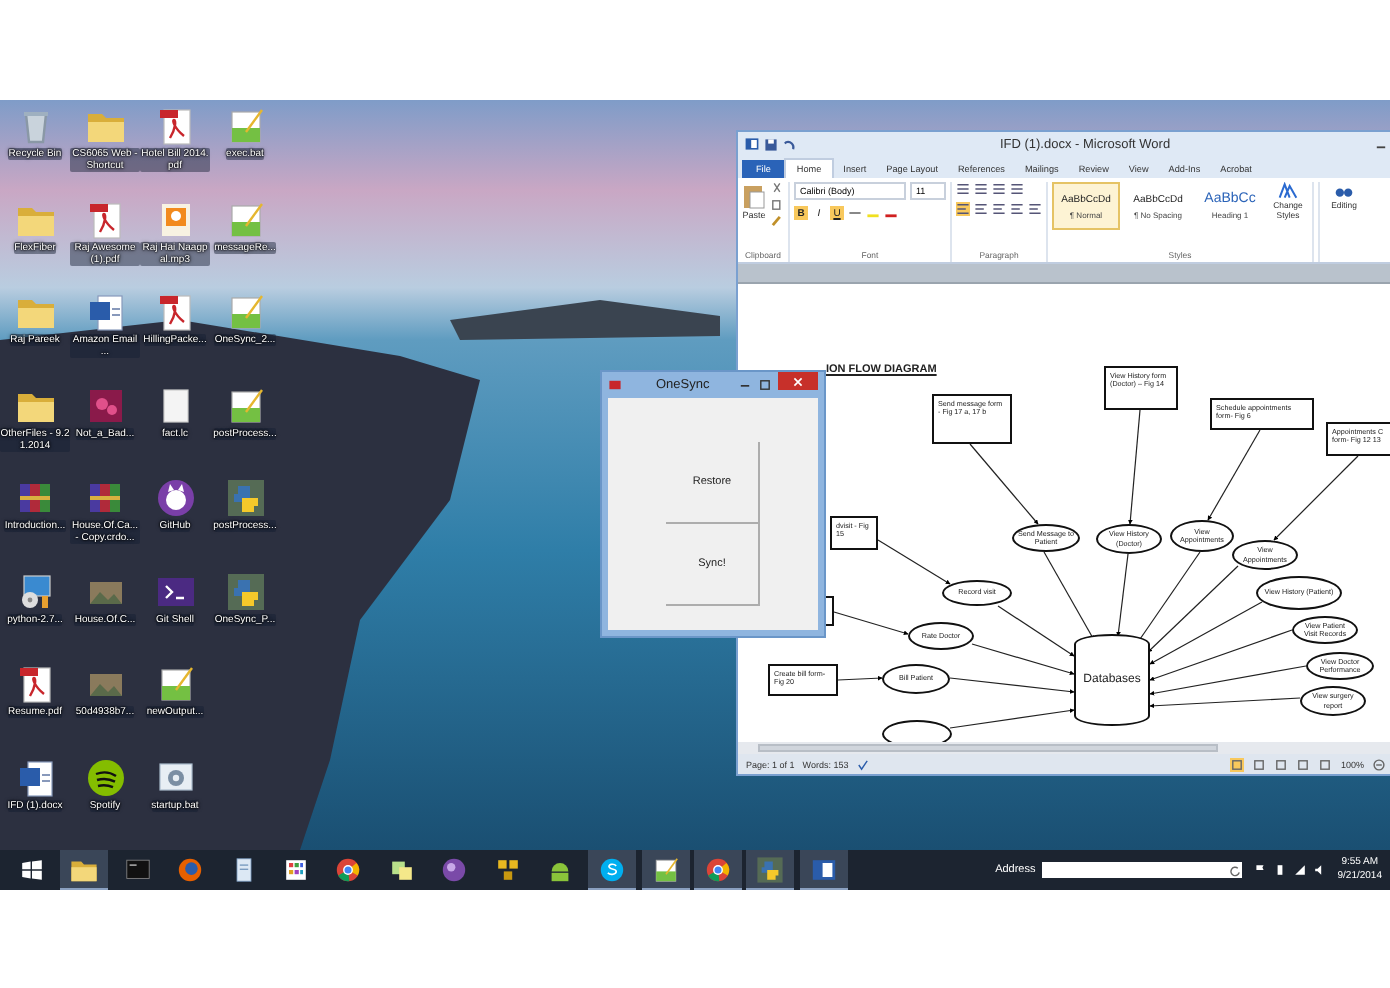  Describe the element at coordinates (1299, 870) in the screenshot. I see `signal-icon` at that location.